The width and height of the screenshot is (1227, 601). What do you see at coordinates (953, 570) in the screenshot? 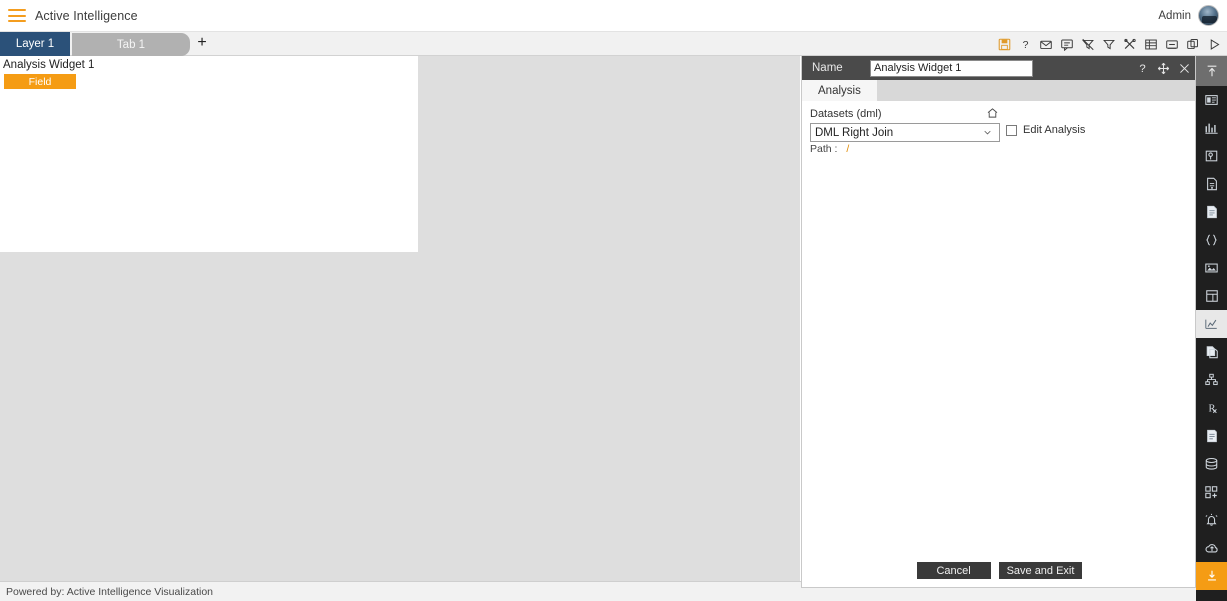
I see `cancel-button: Cancel` at bounding box center [953, 570].